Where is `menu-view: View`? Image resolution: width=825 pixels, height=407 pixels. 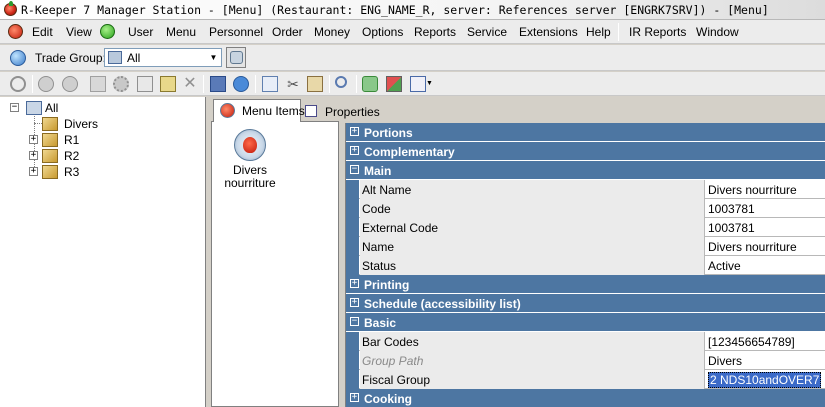
menu-view: View is located at coordinates (79, 32).